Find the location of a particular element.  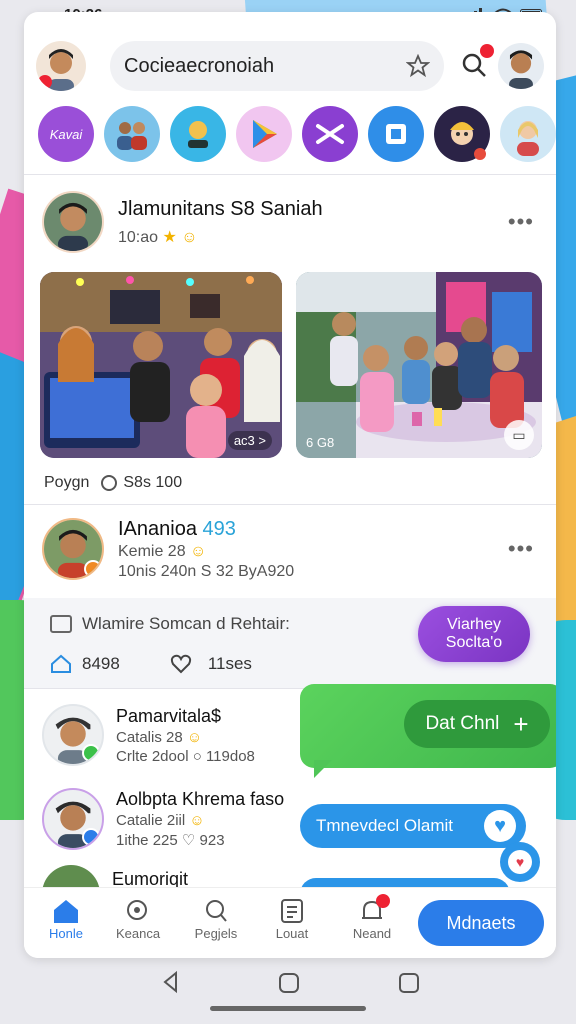

cheer-icon is located at coordinates (198, 134).